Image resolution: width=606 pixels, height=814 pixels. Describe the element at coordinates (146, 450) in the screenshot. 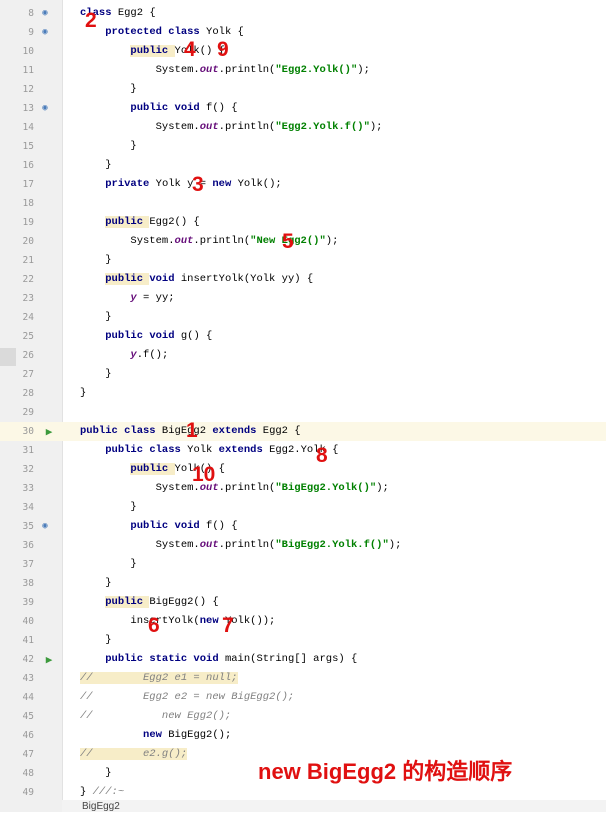

I see `code-token: public class` at that location.